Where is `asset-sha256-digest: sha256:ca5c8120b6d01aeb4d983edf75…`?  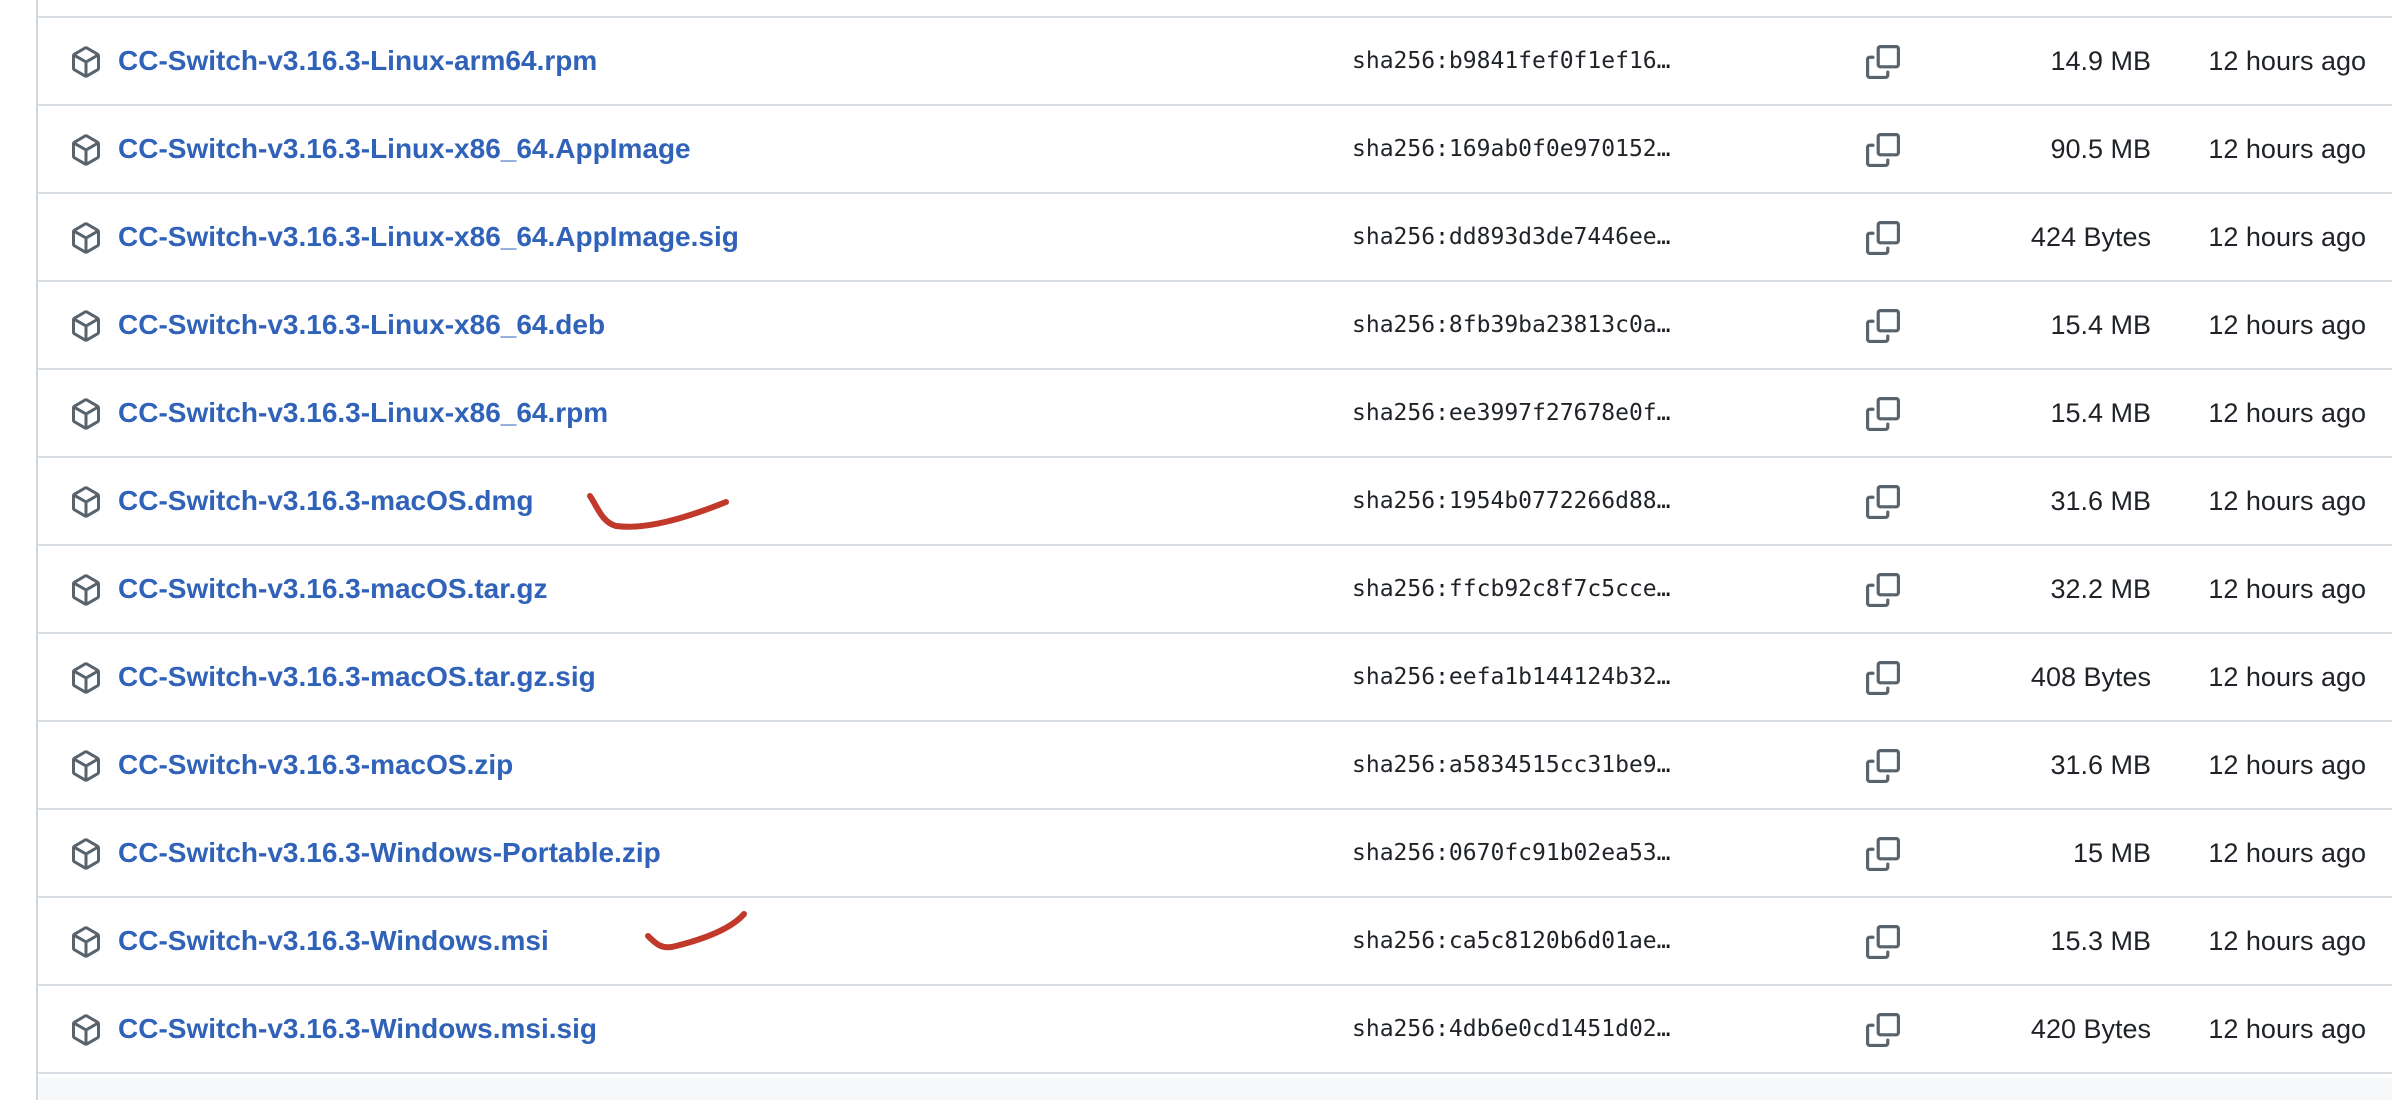 asset-sha256-digest: sha256:ca5c8120b6d01aeb4d983edf75… is located at coordinates (1517, 941).